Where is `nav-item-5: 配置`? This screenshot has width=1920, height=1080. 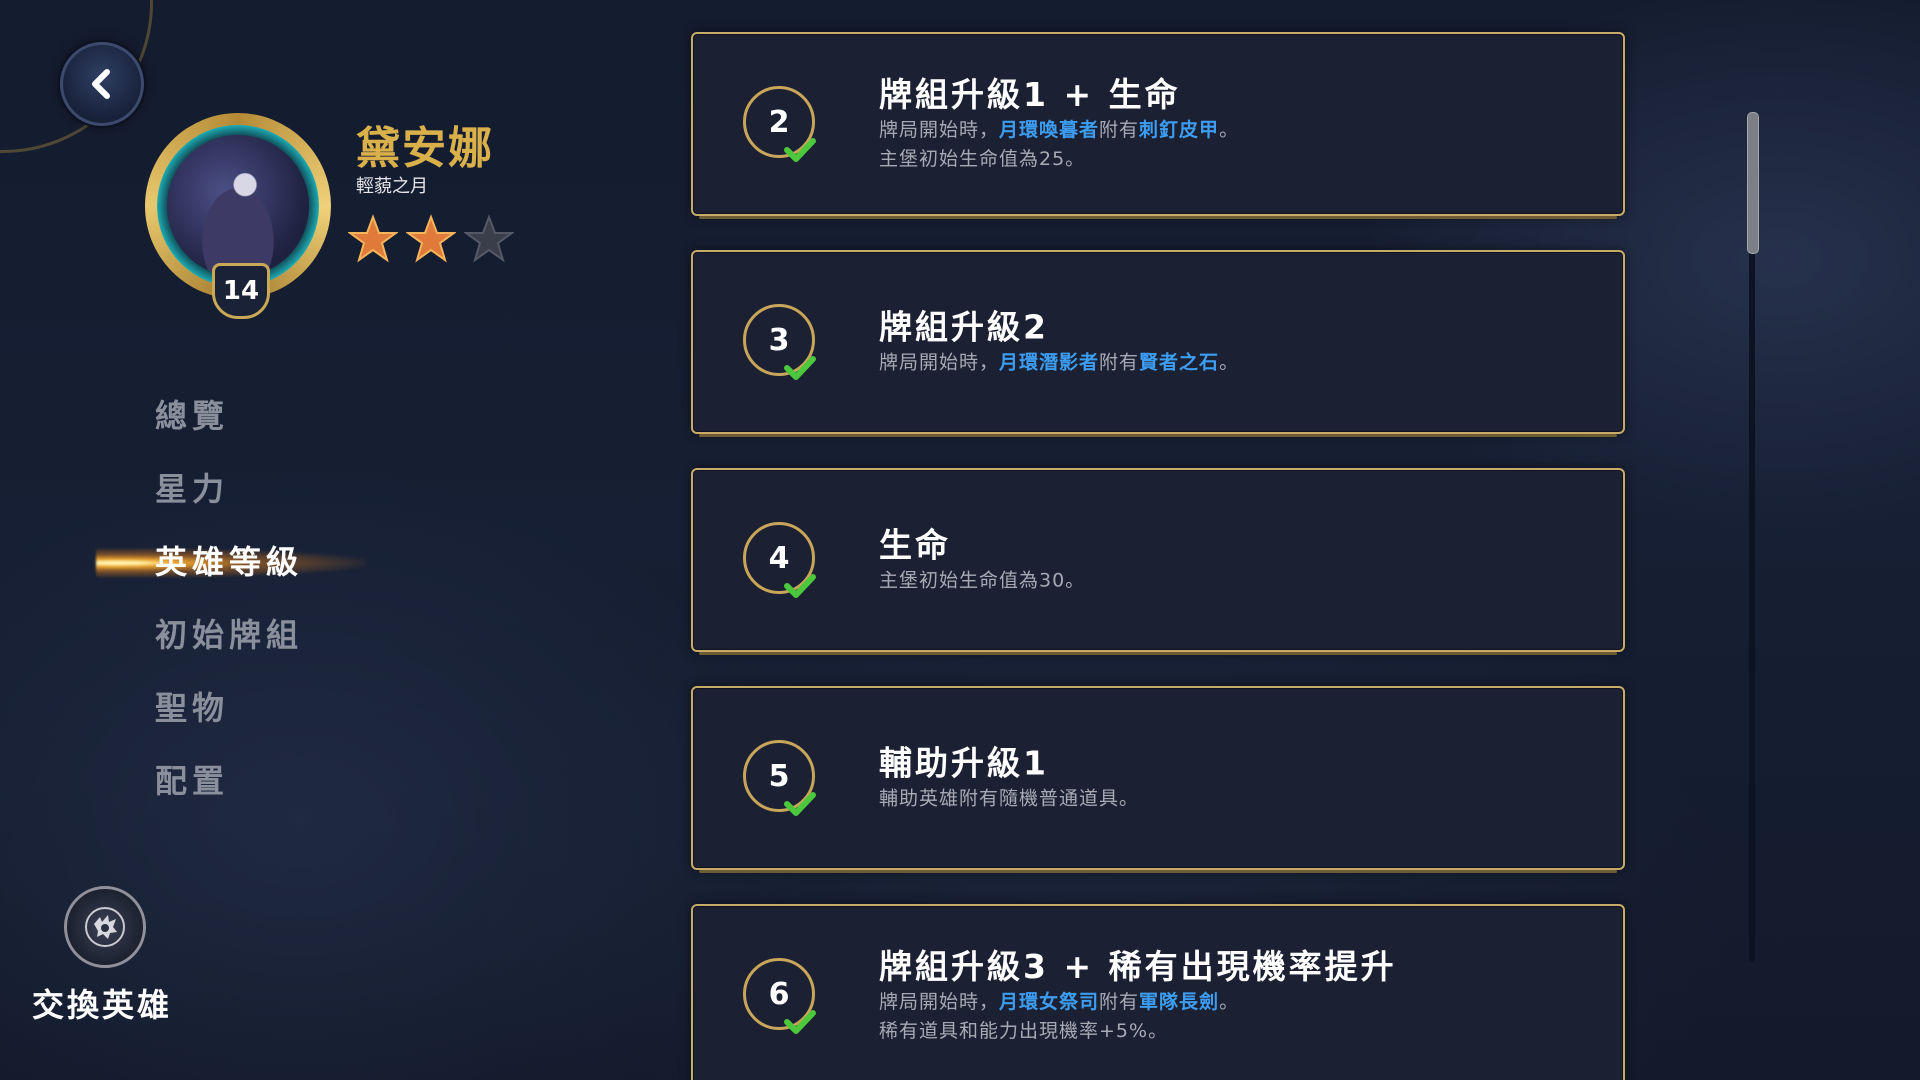
nav-item-5: 配置 is located at coordinates (210, 781).